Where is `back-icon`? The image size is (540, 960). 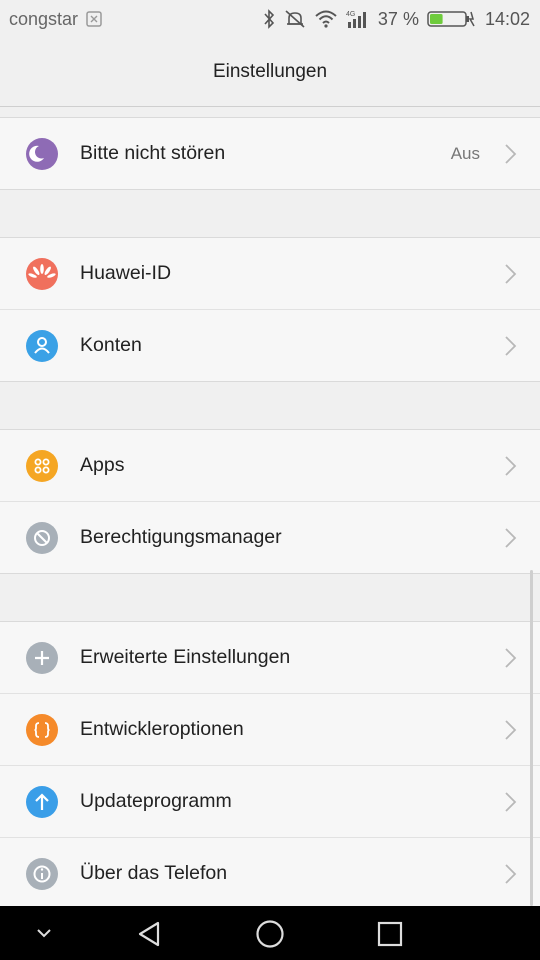 back-icon is located at coordinates (150, 934).